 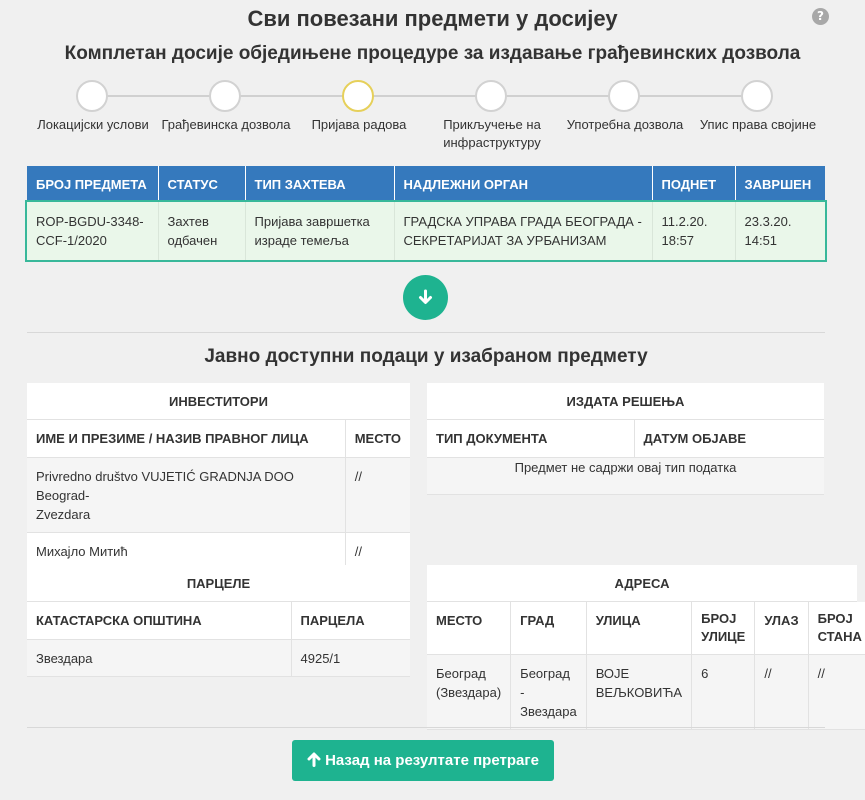 I want to click on page-title: Сви повезани предмети у досијеу, so click(x=432, y=18).